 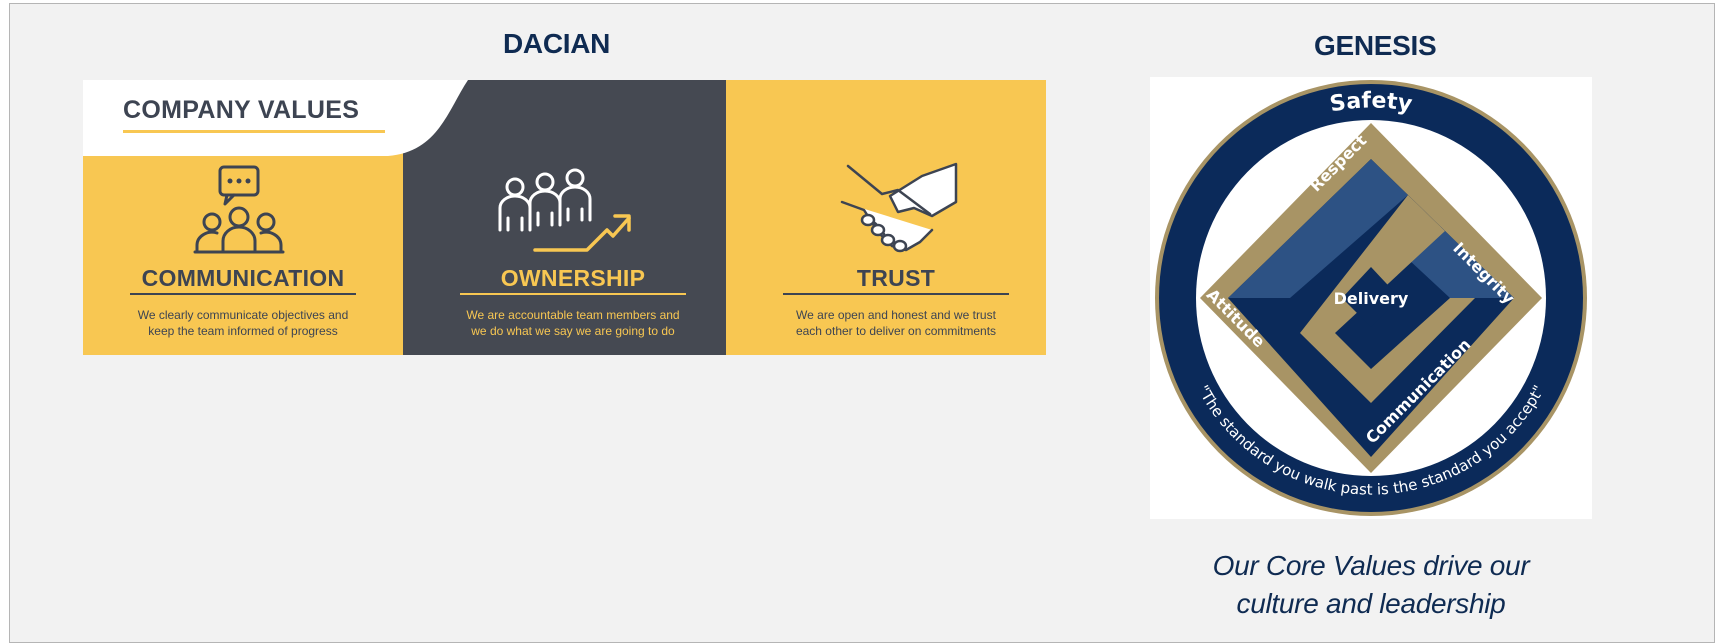 I want to click on trust-line-2: each other to deliver on commitments, so click(x=896, y=331).